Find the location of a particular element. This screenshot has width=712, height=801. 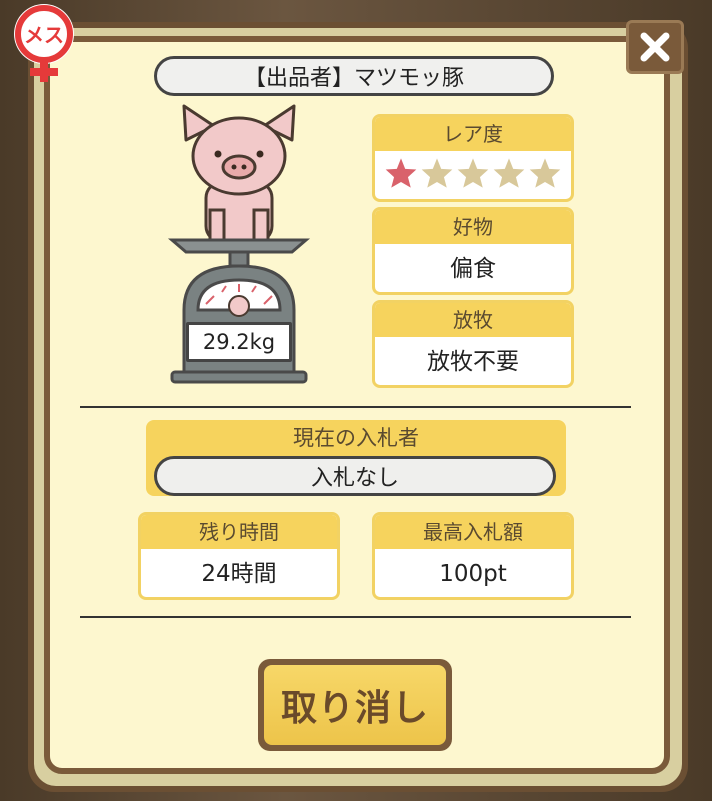

close-button is located at coordinates (655, 47).